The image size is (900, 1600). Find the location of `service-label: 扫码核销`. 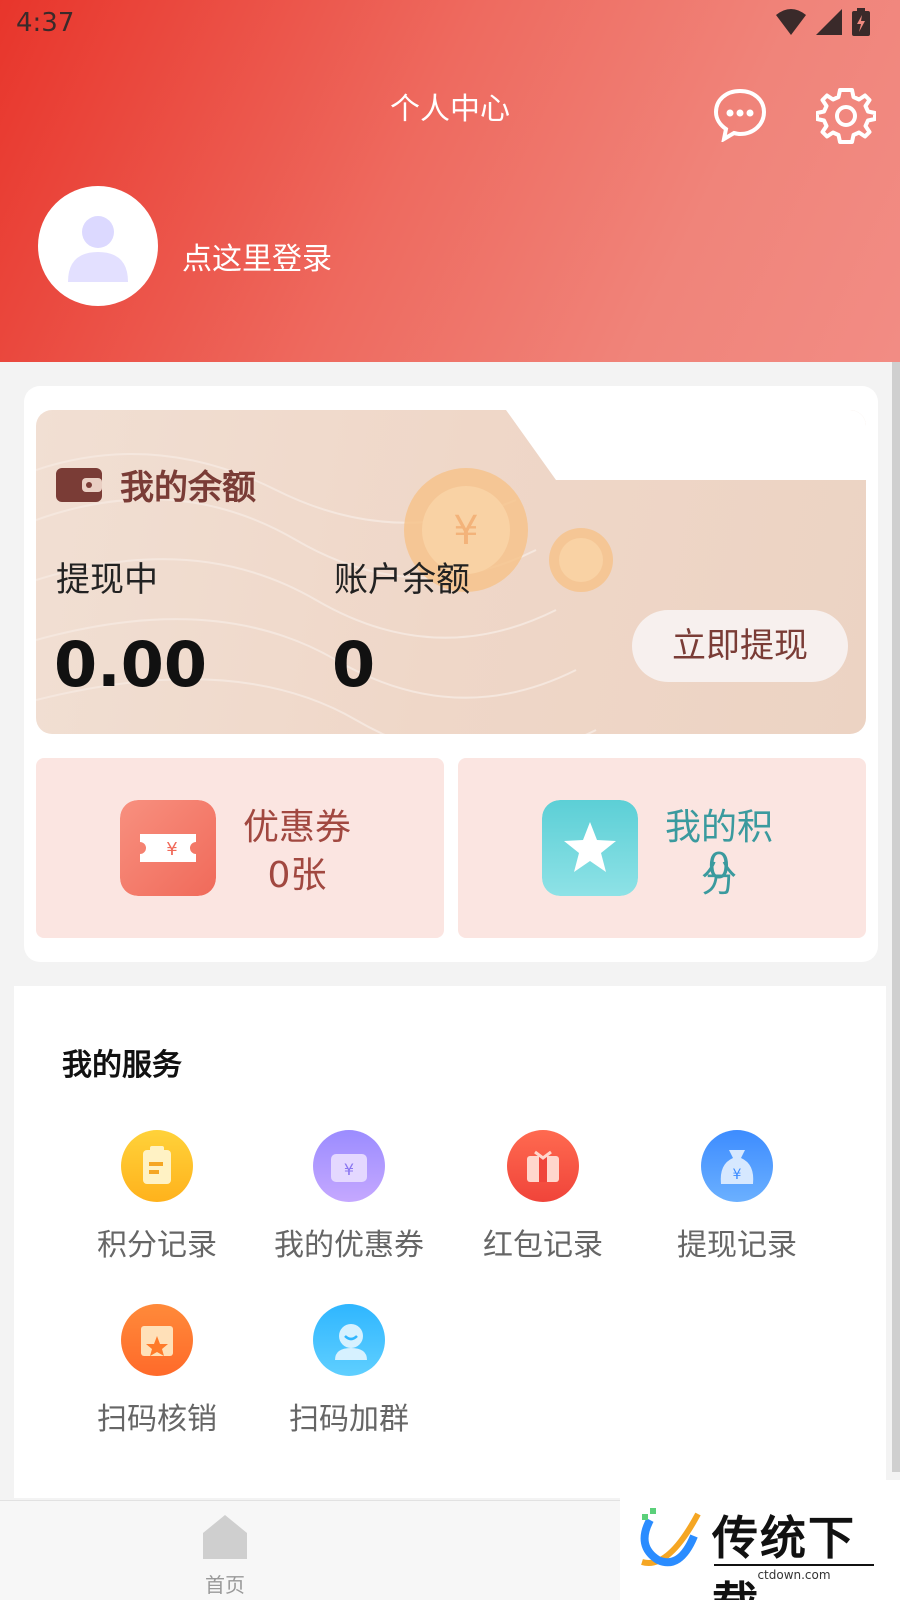

service-label: 扫码核销 is located at coordinates (157, 1419).